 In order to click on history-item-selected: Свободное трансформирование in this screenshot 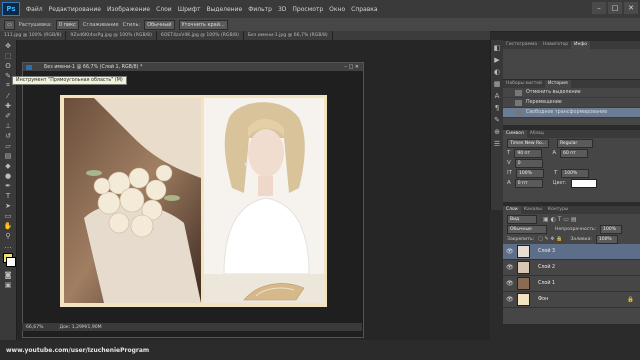, I will do `click(571, 113)`.